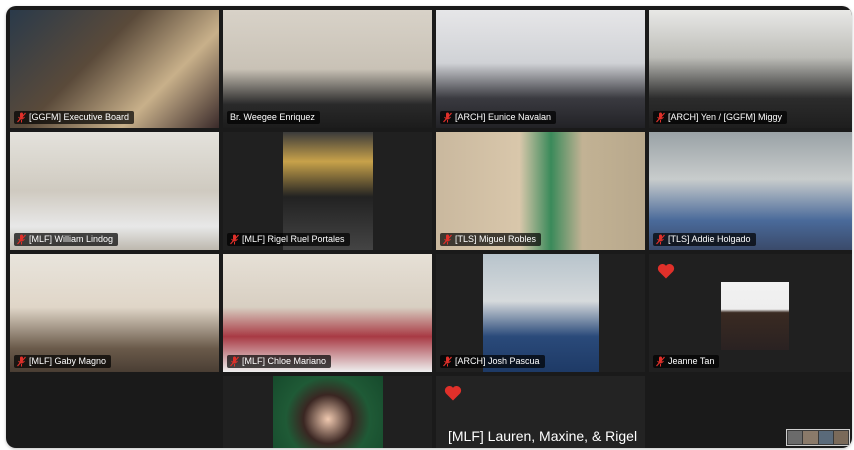  What do you see at coordinates (497, 361) in the screenshot?
I see `participant-name: [ARCH] Josh Pascua` at bounding box center [497, 361].